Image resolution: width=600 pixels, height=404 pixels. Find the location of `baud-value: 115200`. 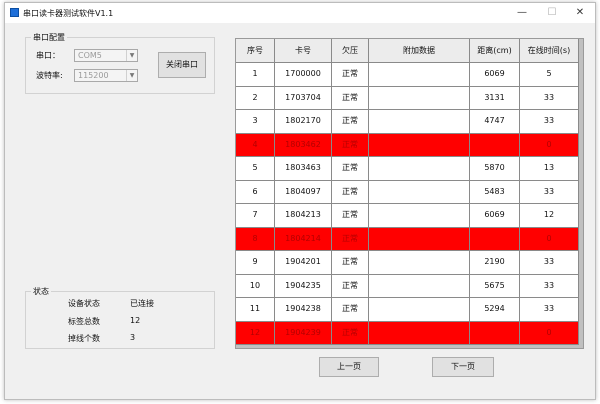

baud-value: 115200 is located at coordinates (93, 75).